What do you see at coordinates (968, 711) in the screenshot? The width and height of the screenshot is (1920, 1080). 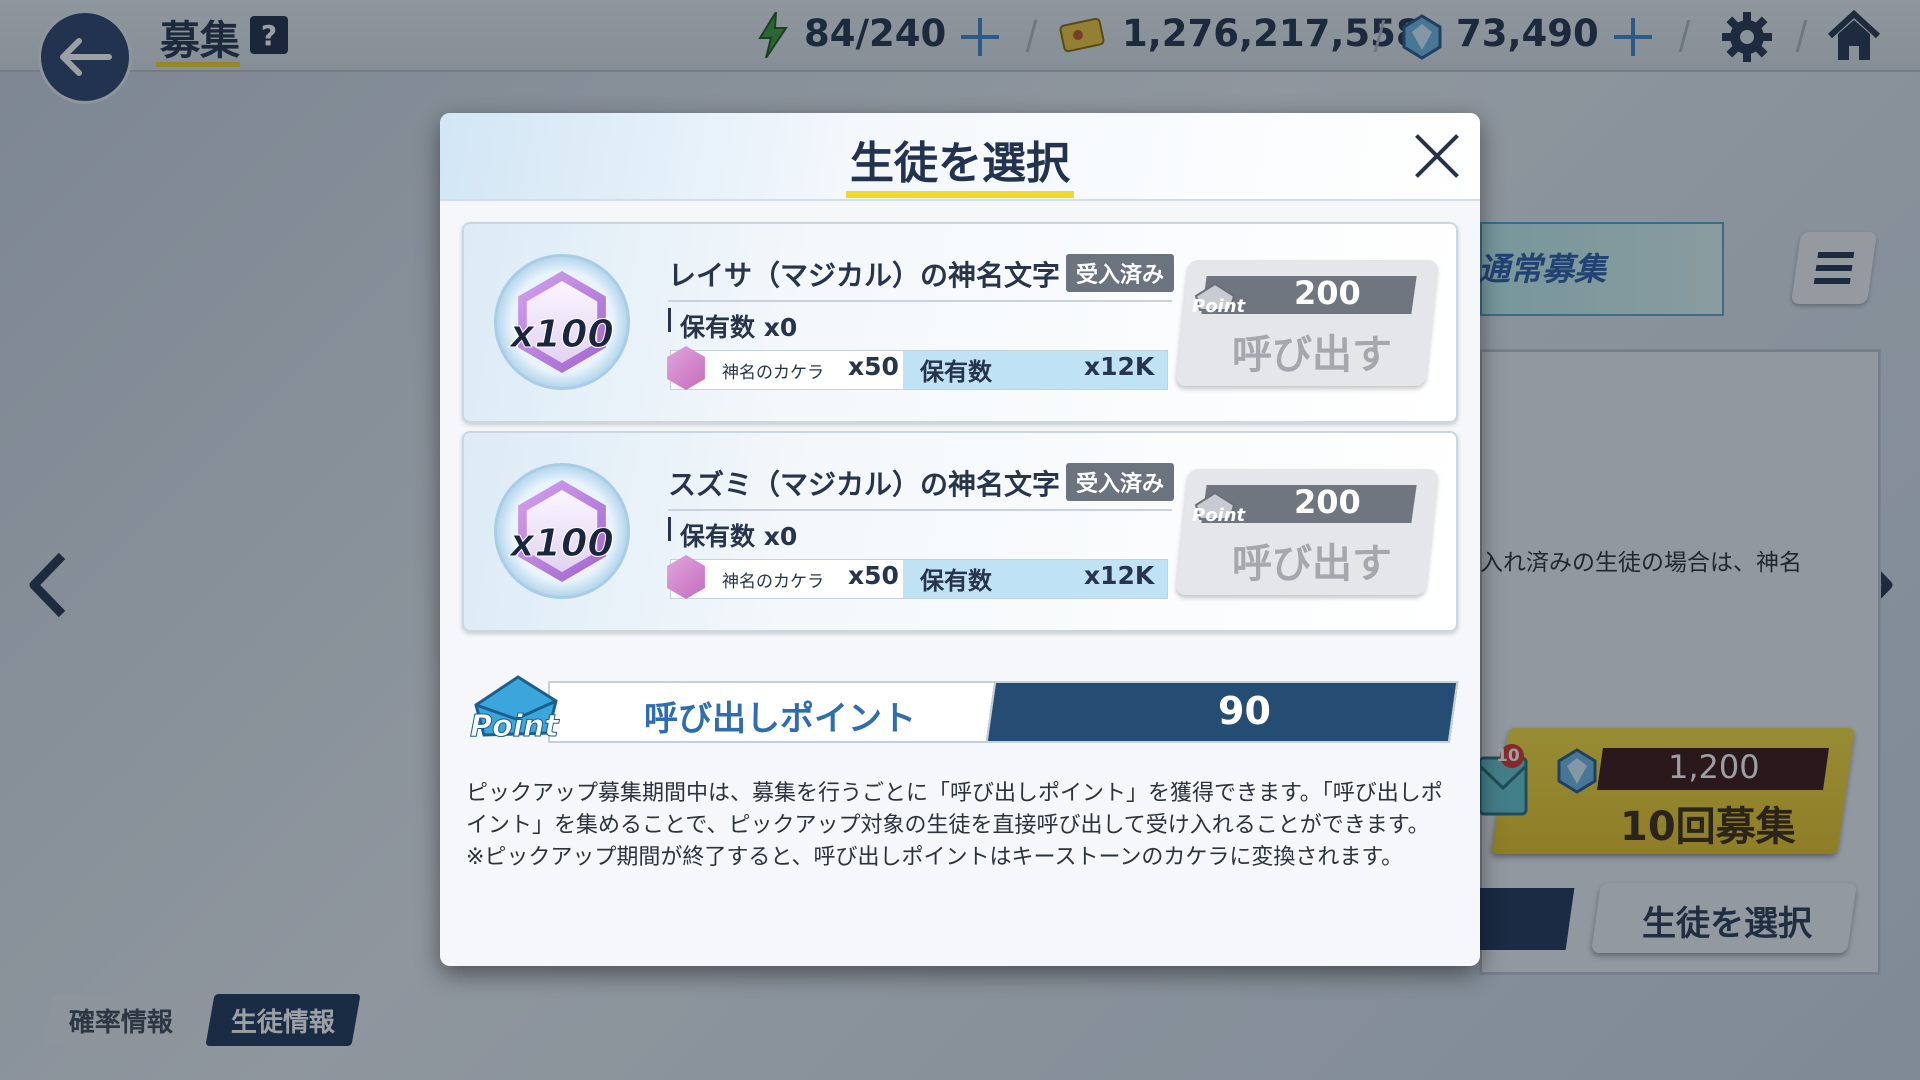 I see `call-points-row: Point 呼び出しポイント 90` at bounding box center [968, 711].